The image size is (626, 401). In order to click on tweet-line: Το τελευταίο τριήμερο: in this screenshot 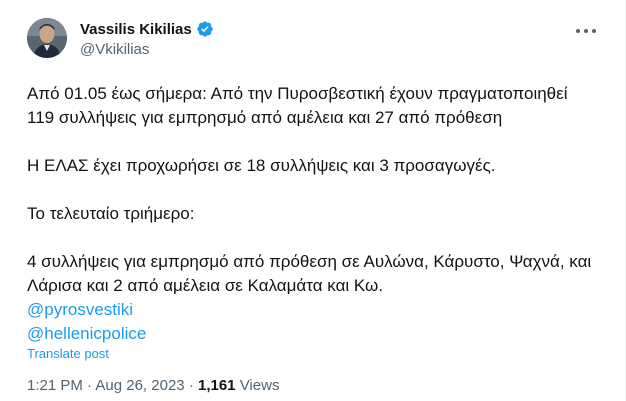, I will do `click(111, 213)`.